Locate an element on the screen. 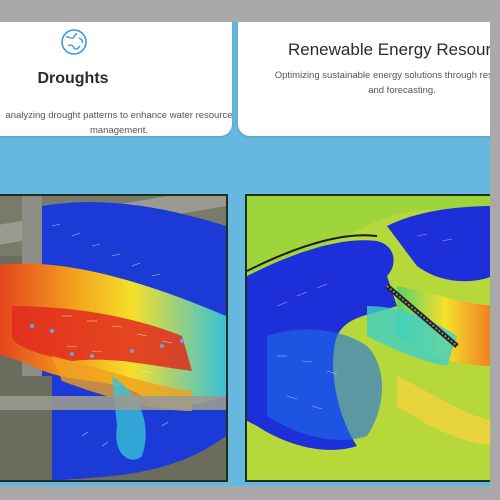  globe-icon is located at coordinates (74, 42).